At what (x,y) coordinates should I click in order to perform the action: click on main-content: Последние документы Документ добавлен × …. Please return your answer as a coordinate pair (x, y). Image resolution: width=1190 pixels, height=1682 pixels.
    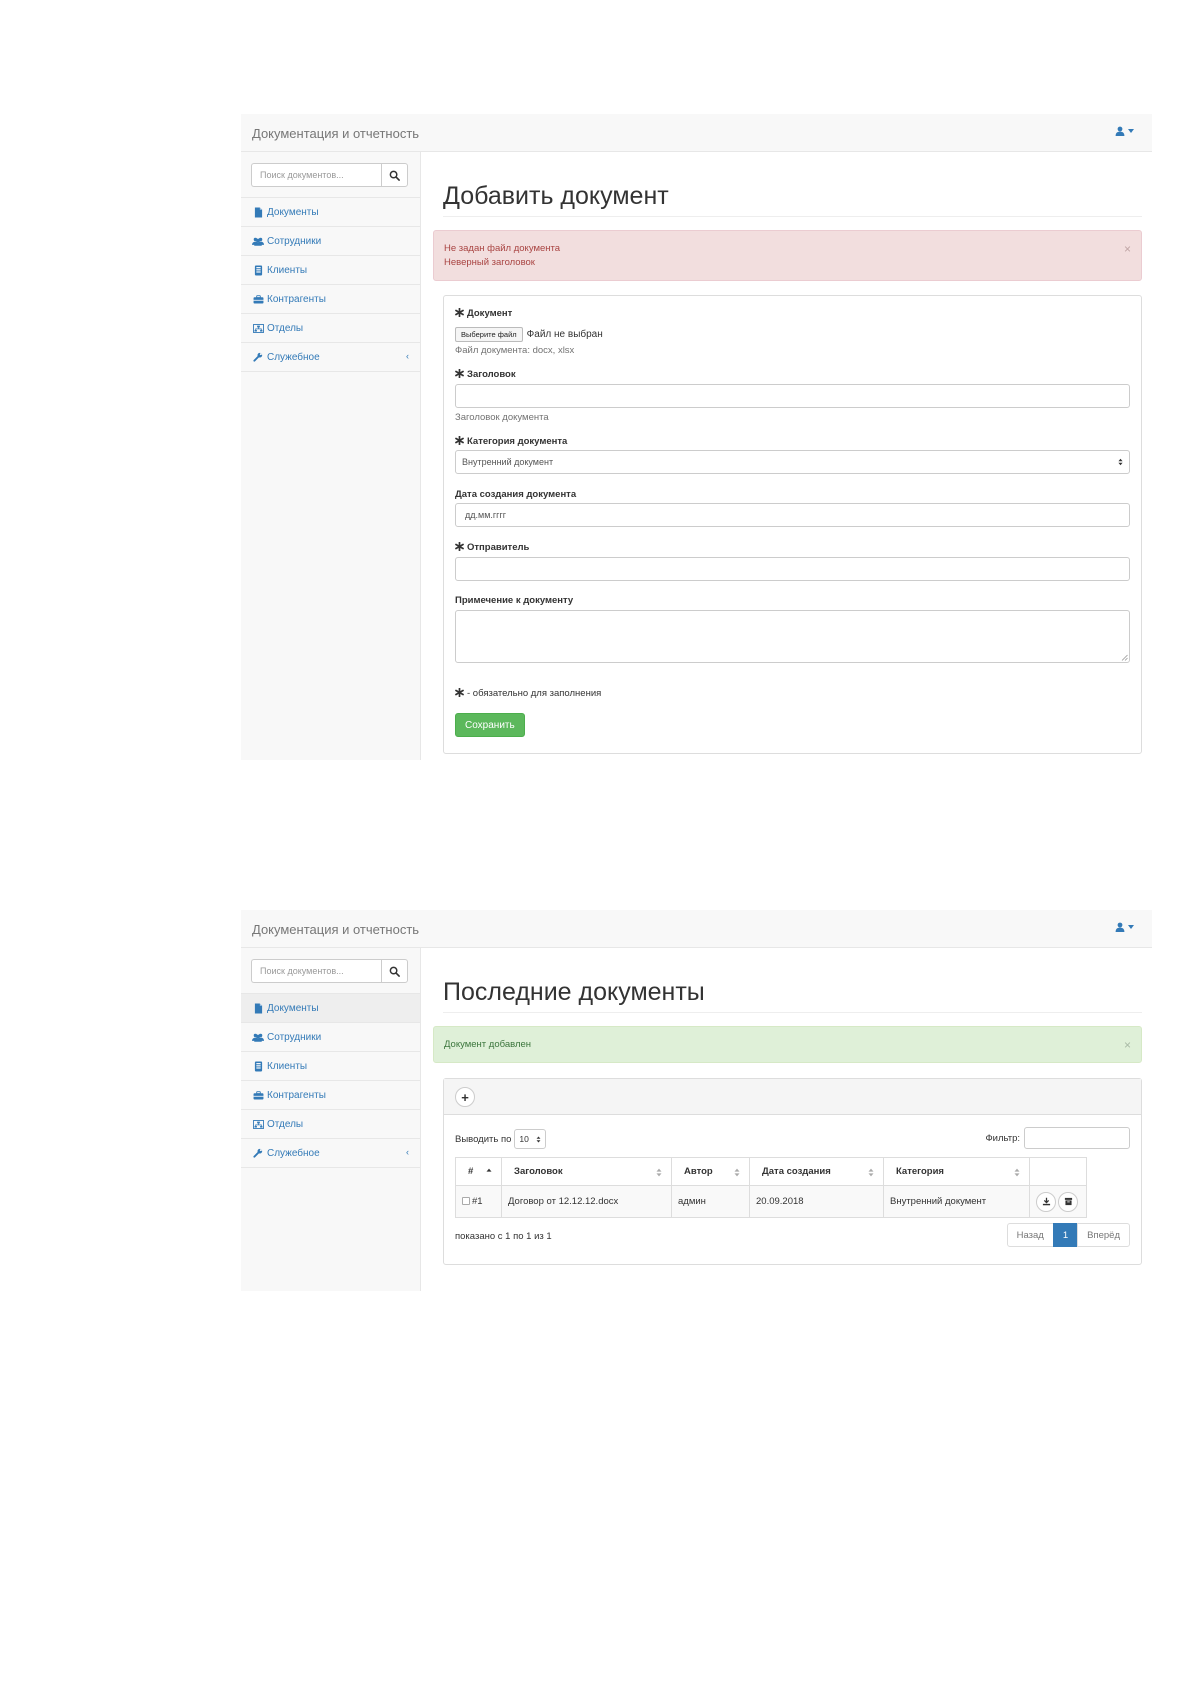
    Looking at the image, I should click on (786, 1119).